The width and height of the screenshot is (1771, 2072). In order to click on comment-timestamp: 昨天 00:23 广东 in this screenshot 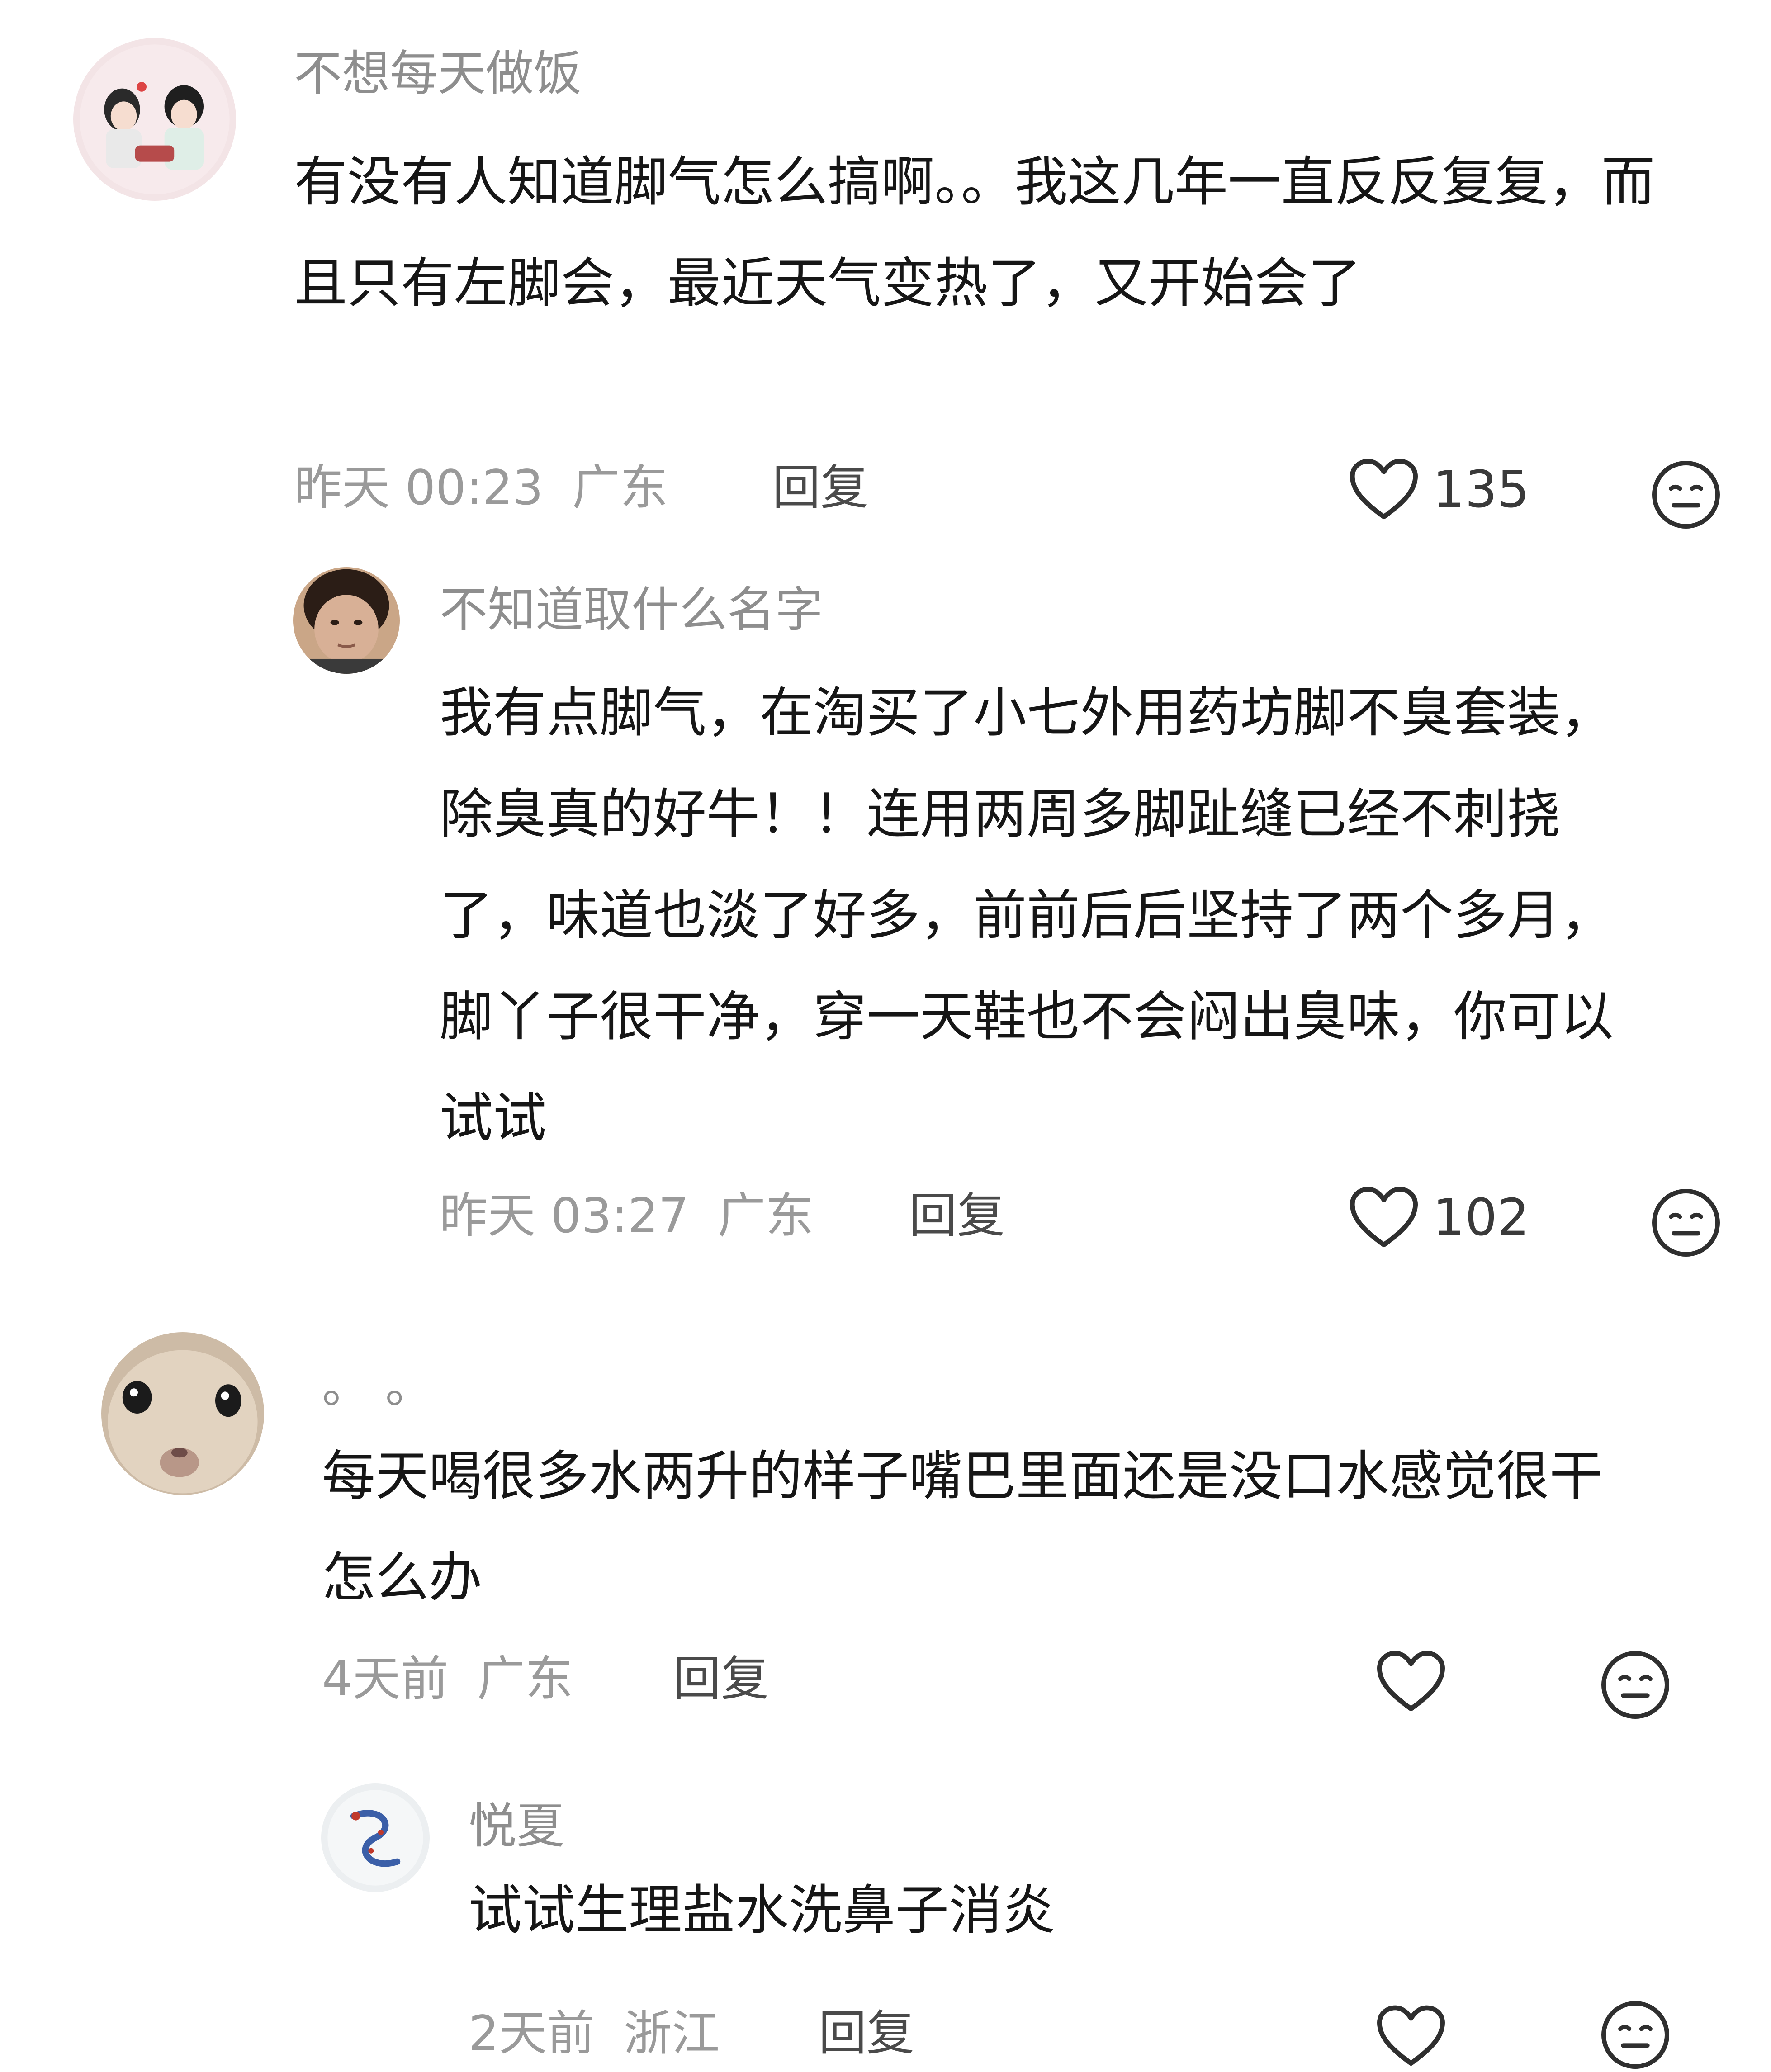, I will do `click(481, 488)`.